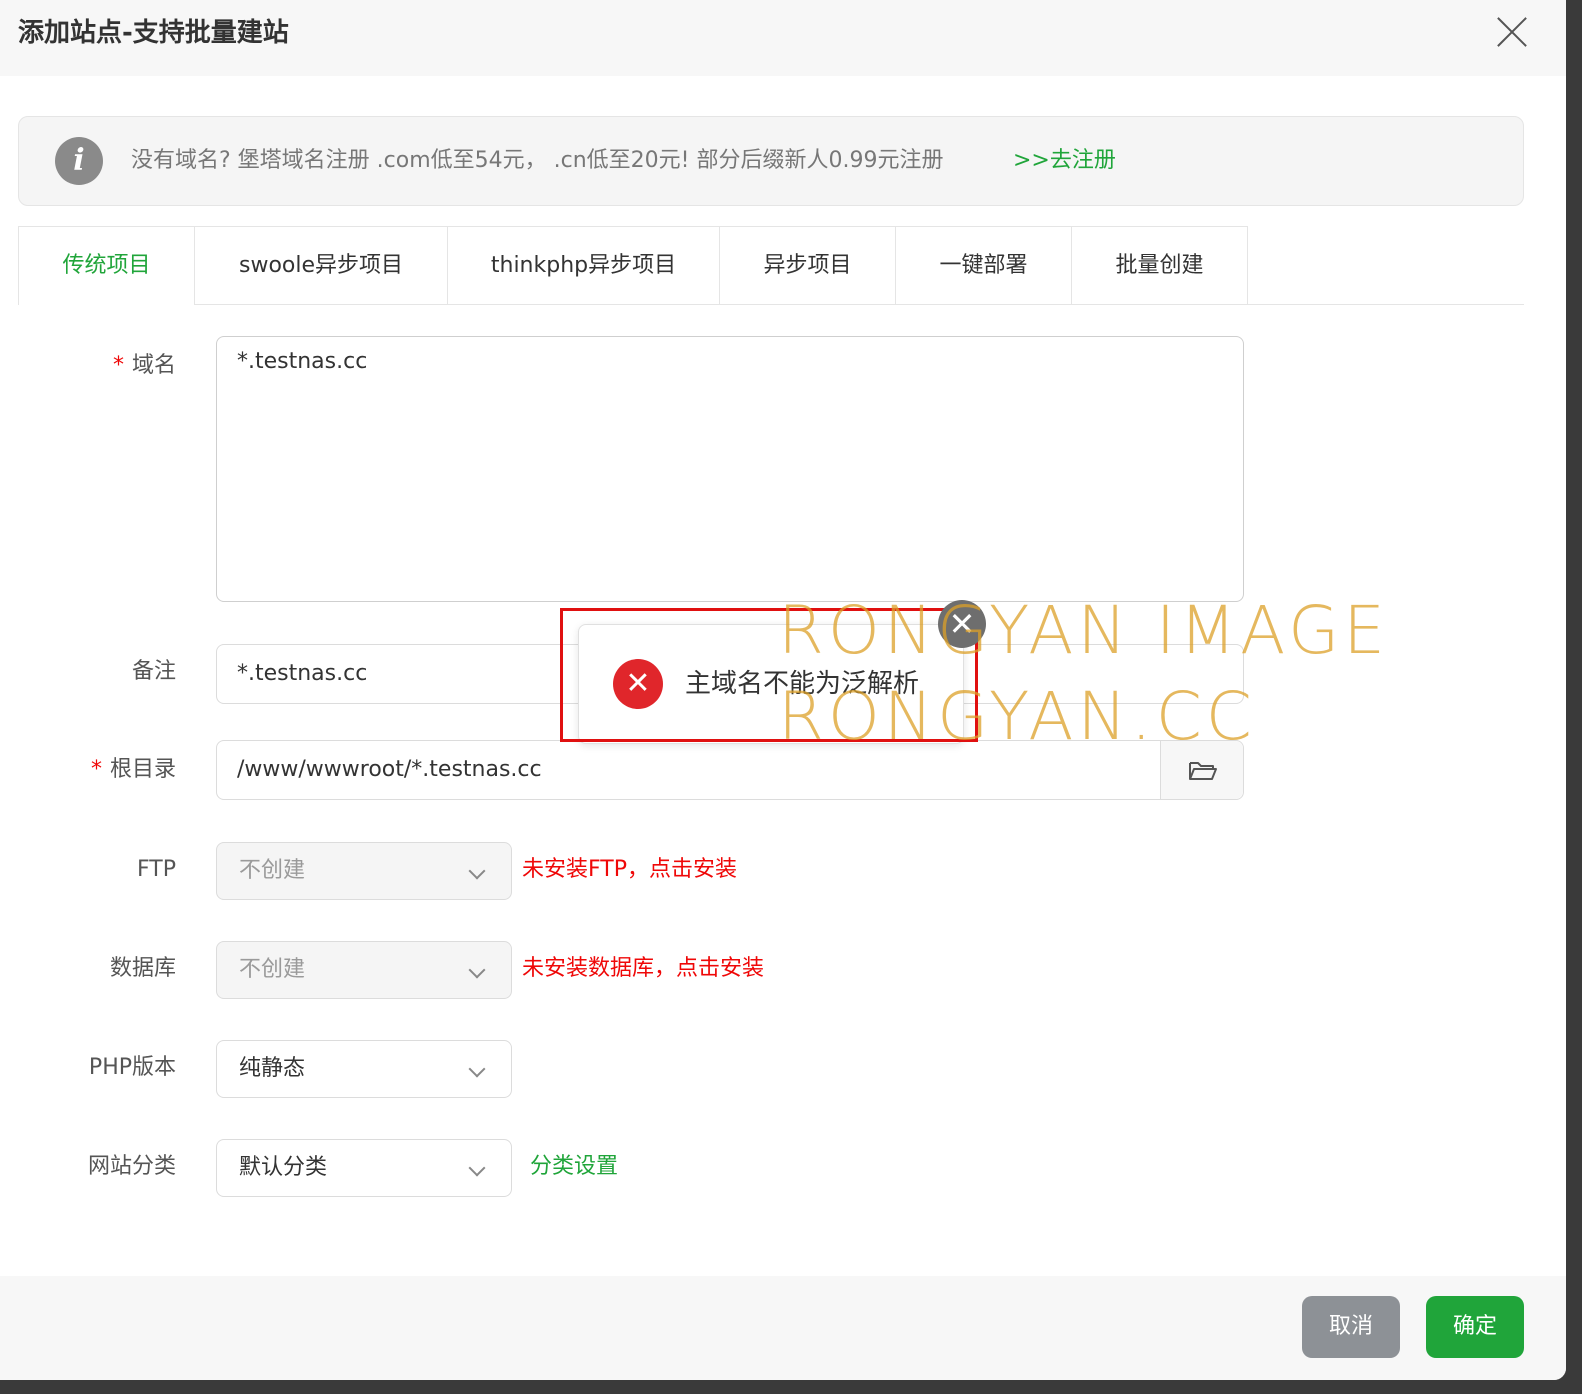 Image resolution: width=1582 pixels, height=1394 pixels. I want to click on database-label: 数据库, so click(142, 968).